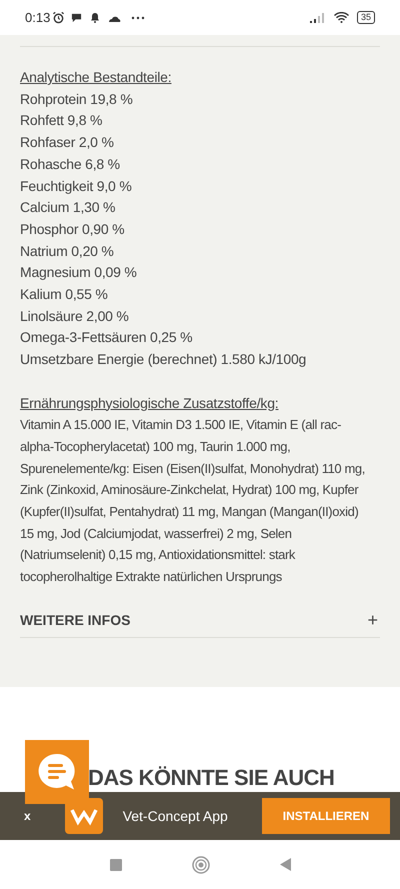 The image size is (400, 889). Describe the element at coordinates (59, 17) in the screenshot. I see `alarm-icon` at that location.